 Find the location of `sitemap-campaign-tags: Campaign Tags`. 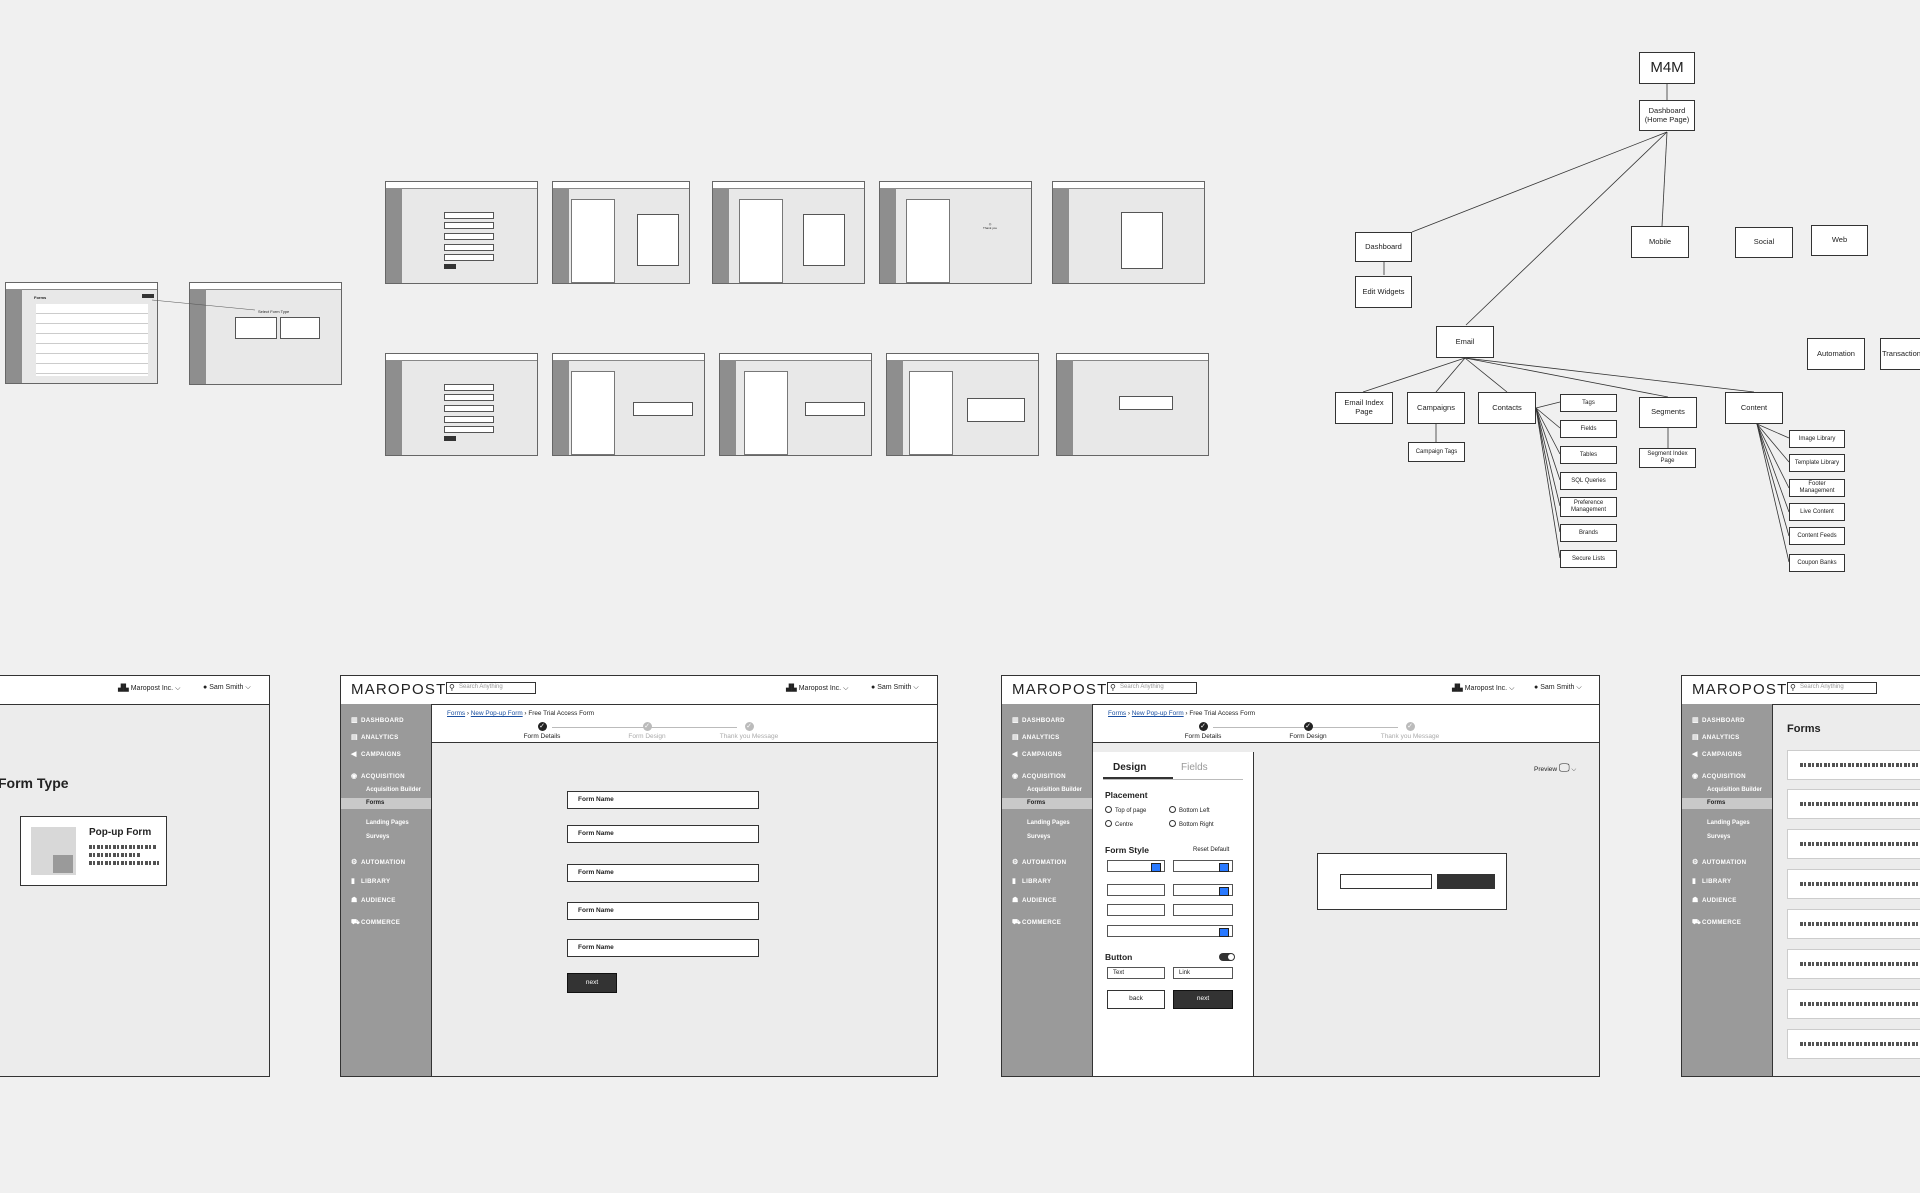

sitemap-campaign-tags: Campaign Tags is located at coordinates (1436, 452).